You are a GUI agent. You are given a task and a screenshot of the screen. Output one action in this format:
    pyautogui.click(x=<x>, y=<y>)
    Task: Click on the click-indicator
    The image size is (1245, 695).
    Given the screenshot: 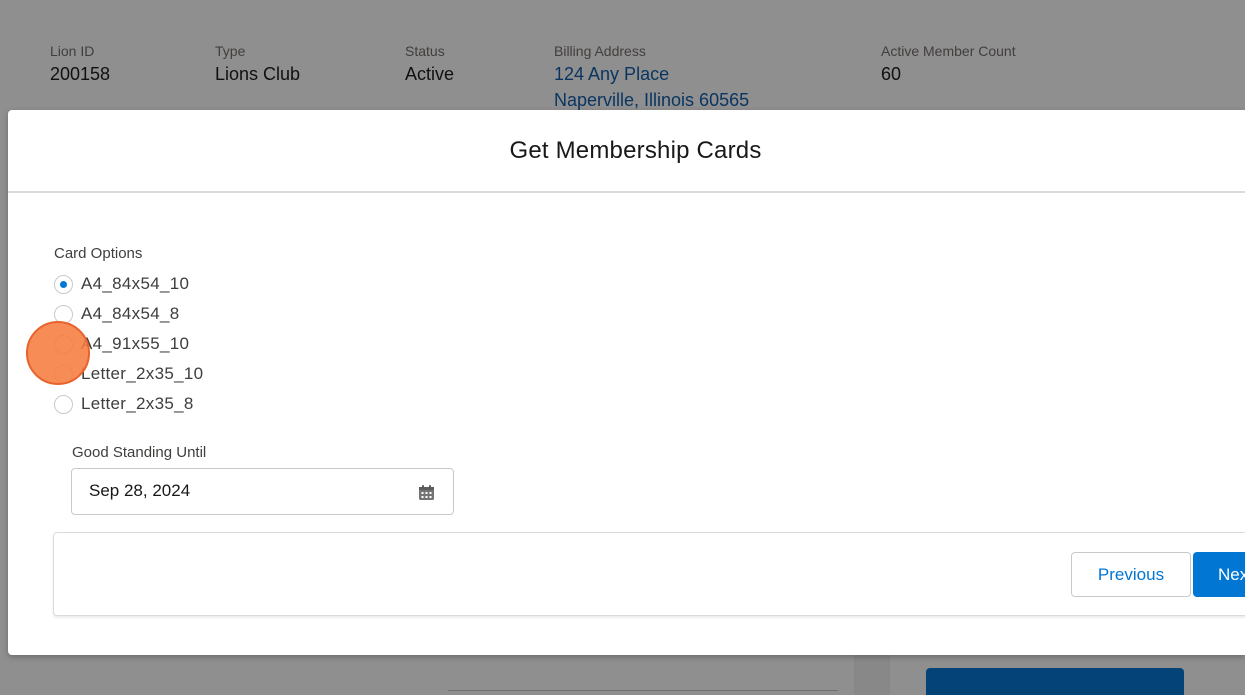 What is the action you would take?
    pyautogui.click(x=58, y=353)
    